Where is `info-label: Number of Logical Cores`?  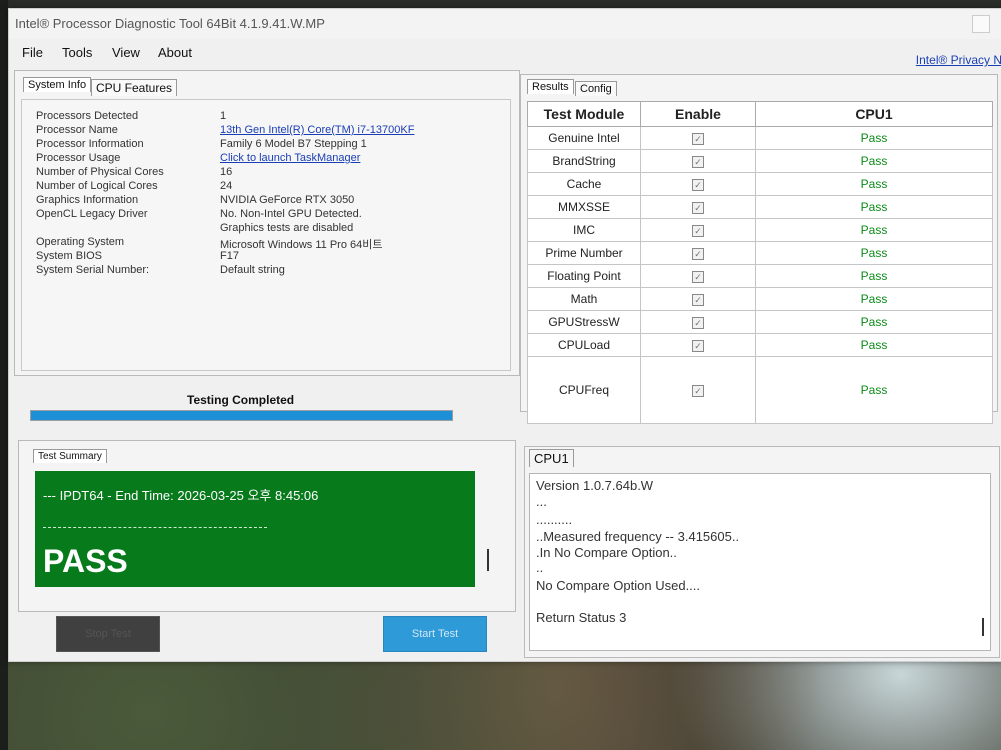
info-label: Number of Logical Cores is located at coordinates (97, 186).